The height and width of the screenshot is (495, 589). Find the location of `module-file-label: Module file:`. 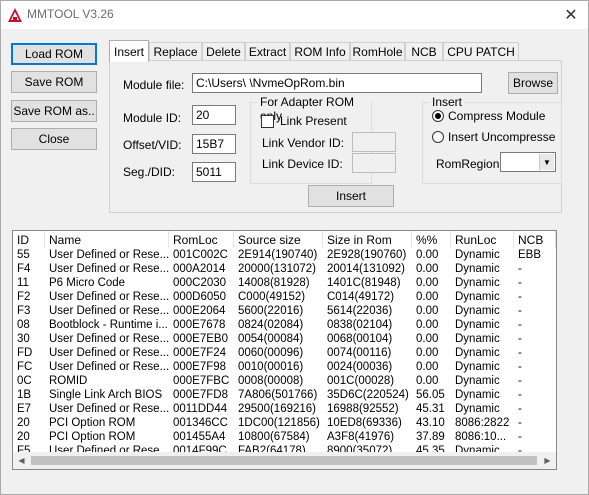

module-file-label: Module file: is located at coordinates (154, 85).